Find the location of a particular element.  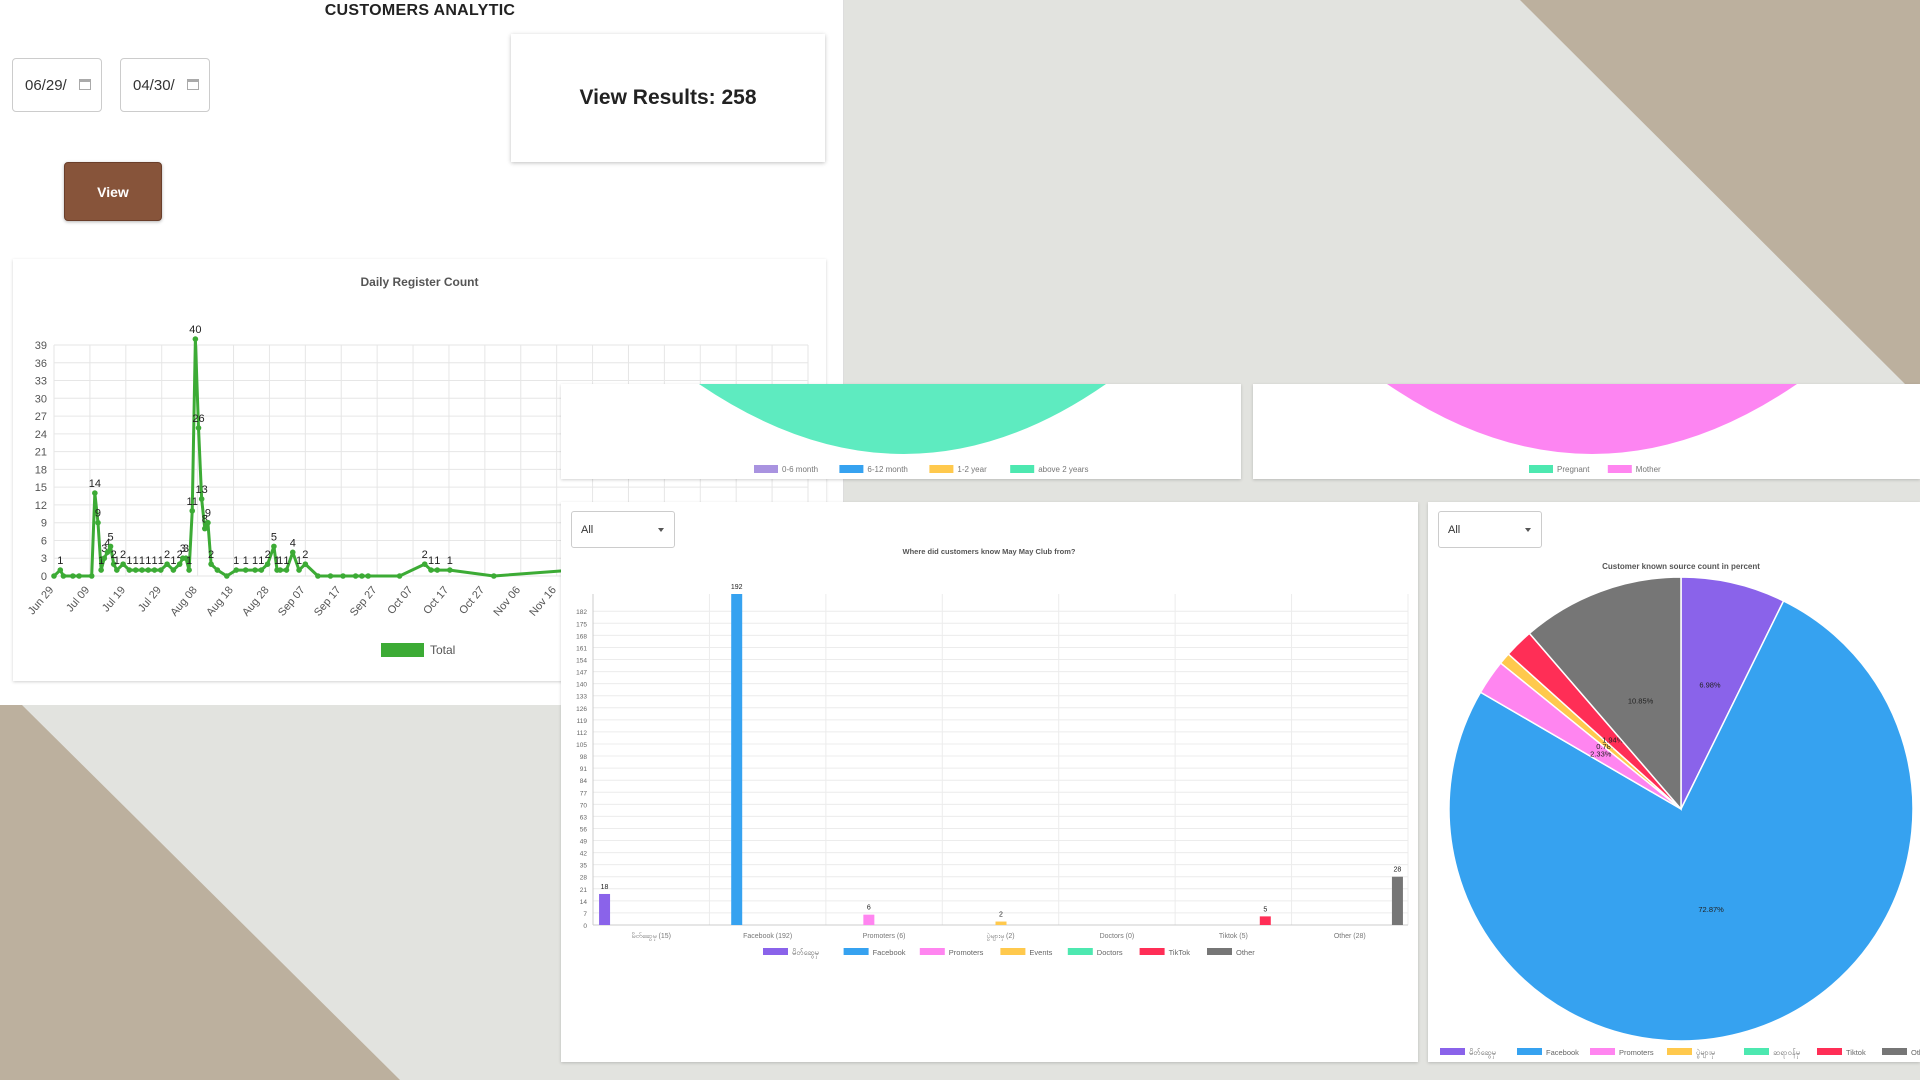

data-label: 2 is located at coordinates (305, 555).